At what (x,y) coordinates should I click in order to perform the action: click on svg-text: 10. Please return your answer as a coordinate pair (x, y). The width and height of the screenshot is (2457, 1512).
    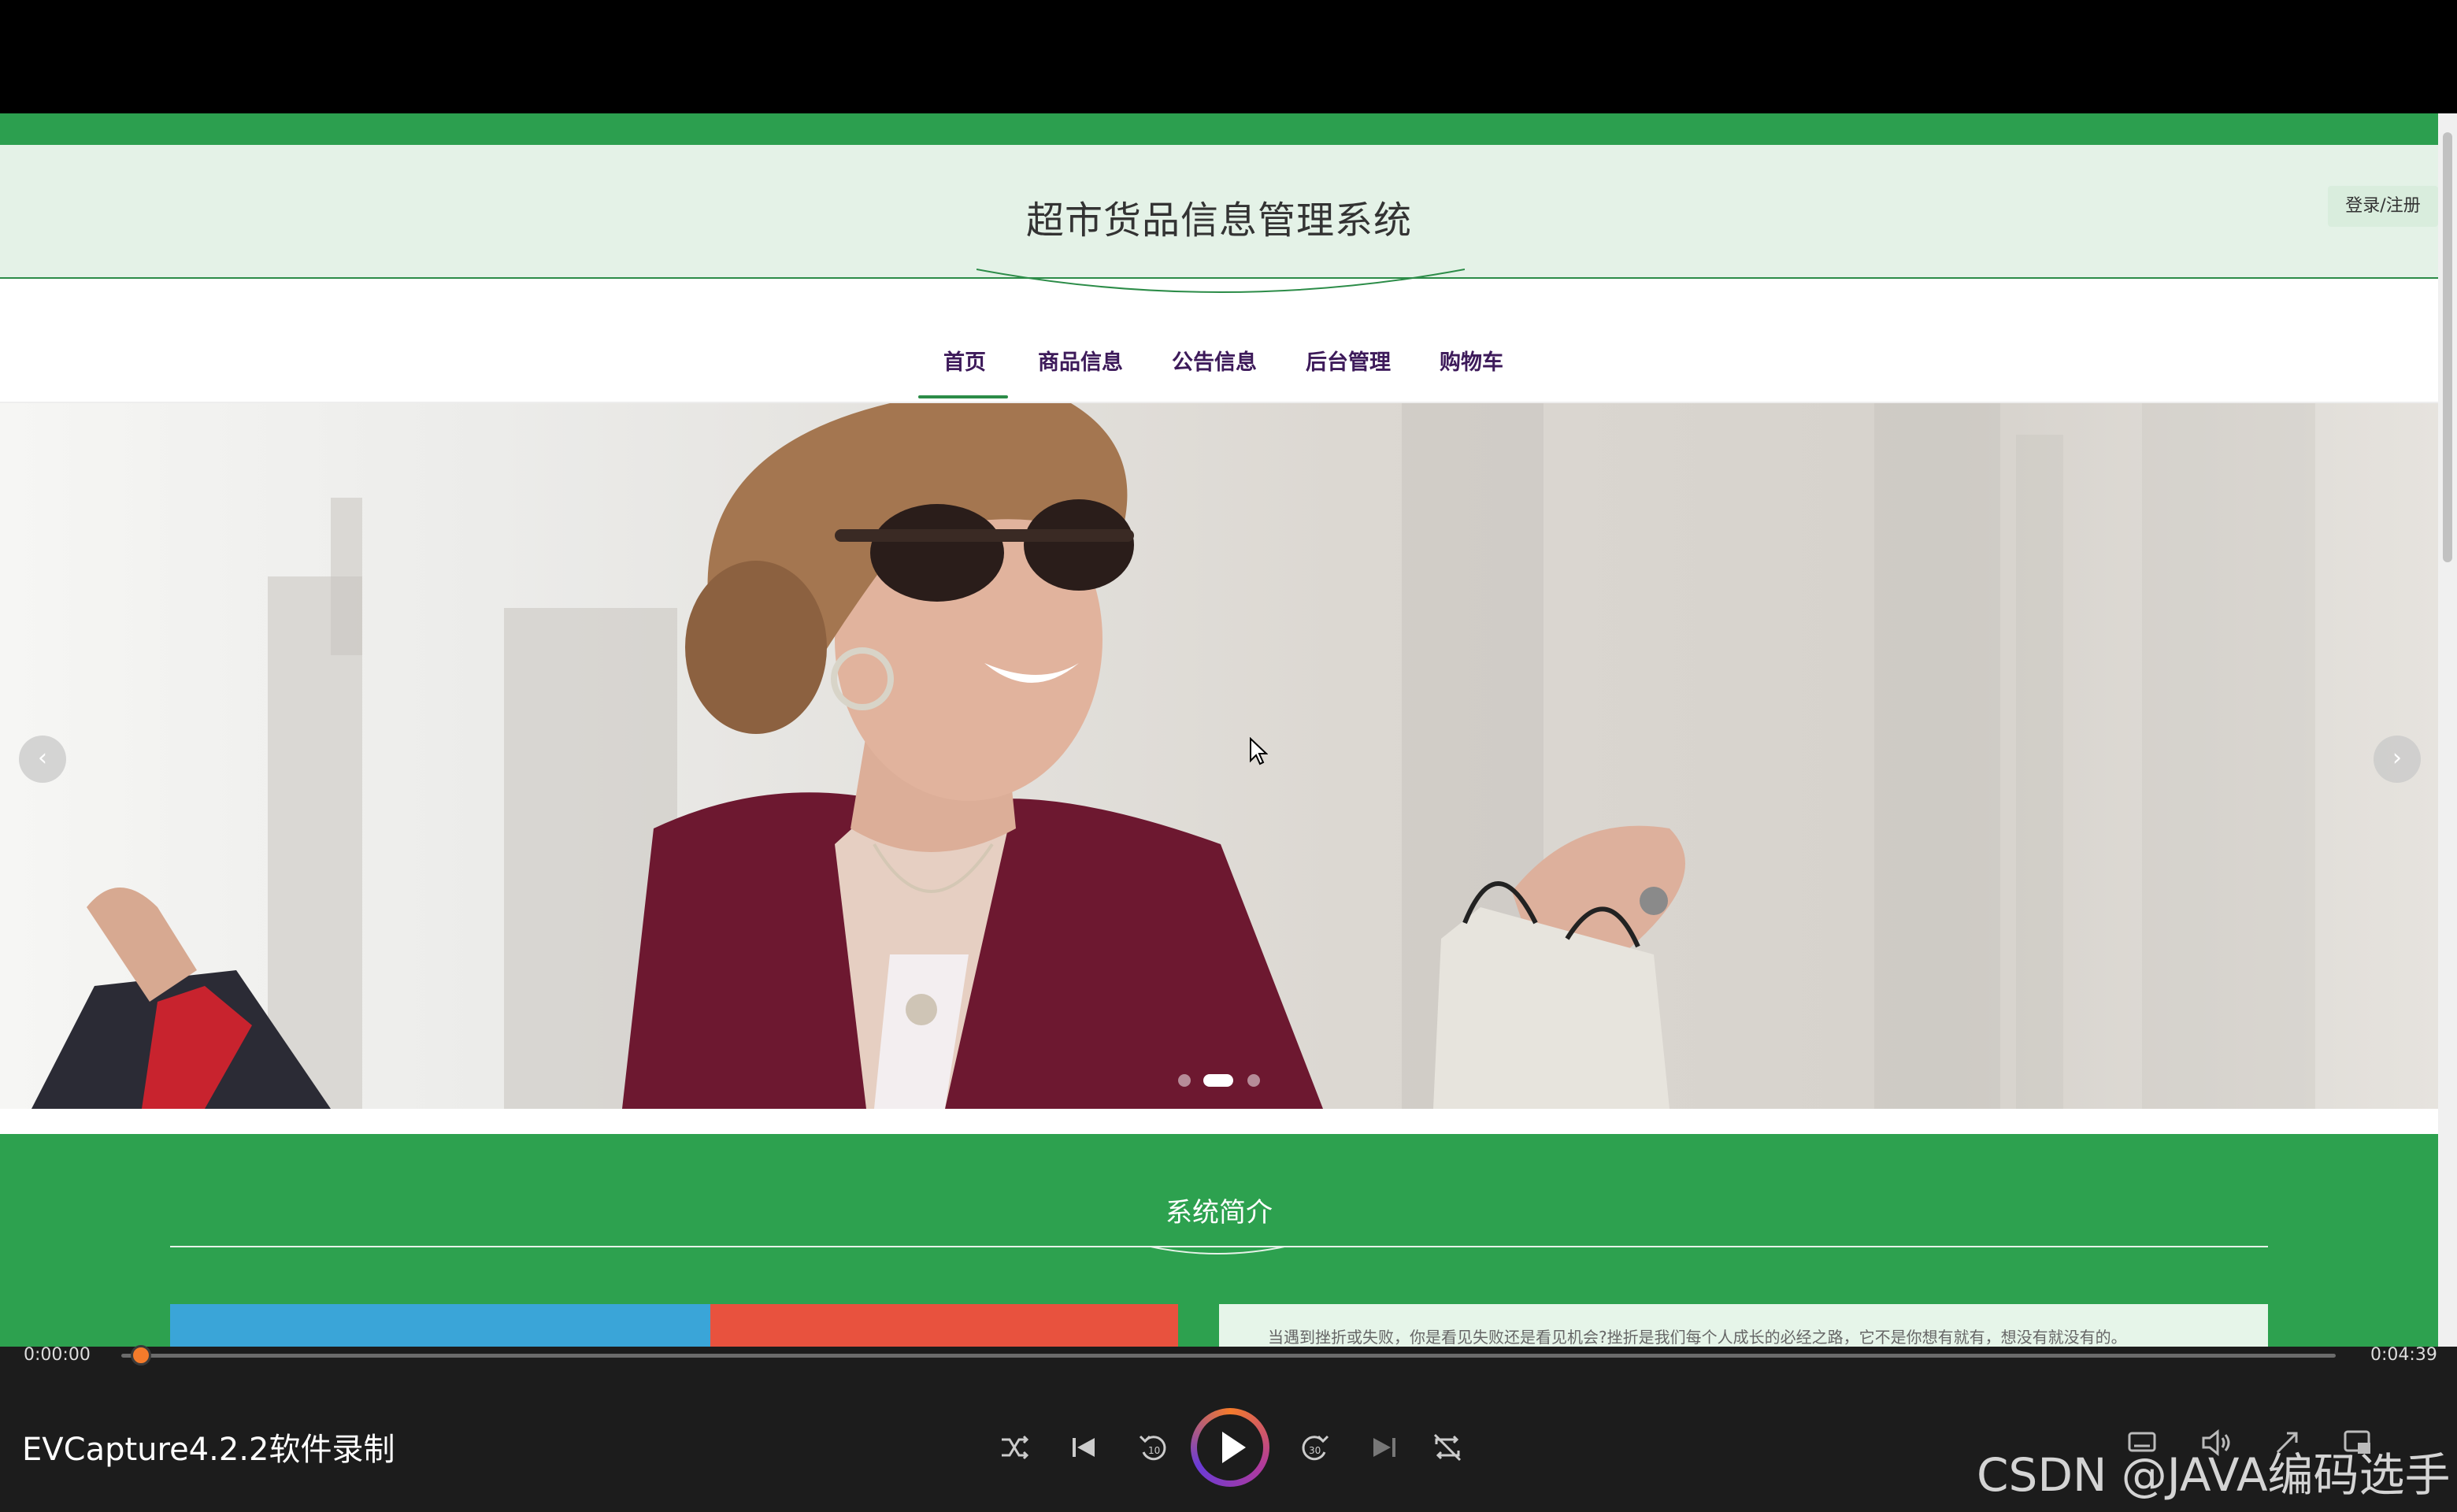
    Looking at the image, I should click on (1154, 1450).